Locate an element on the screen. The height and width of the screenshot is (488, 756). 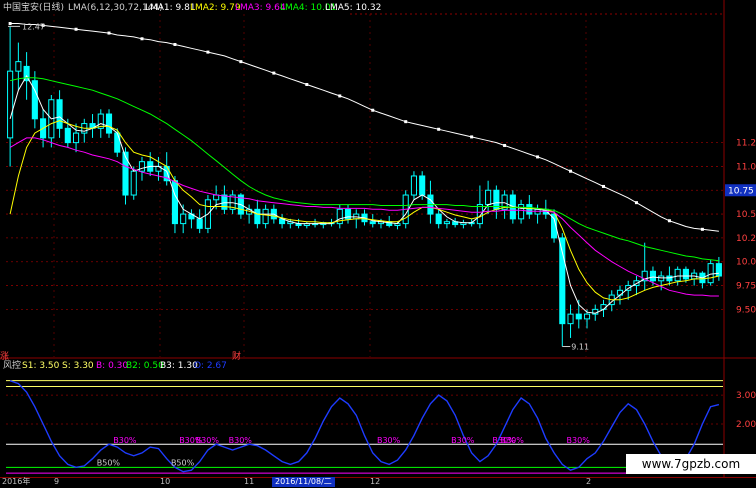
osc-o-label: O: 2.67 is located at coordinates (210, 366).